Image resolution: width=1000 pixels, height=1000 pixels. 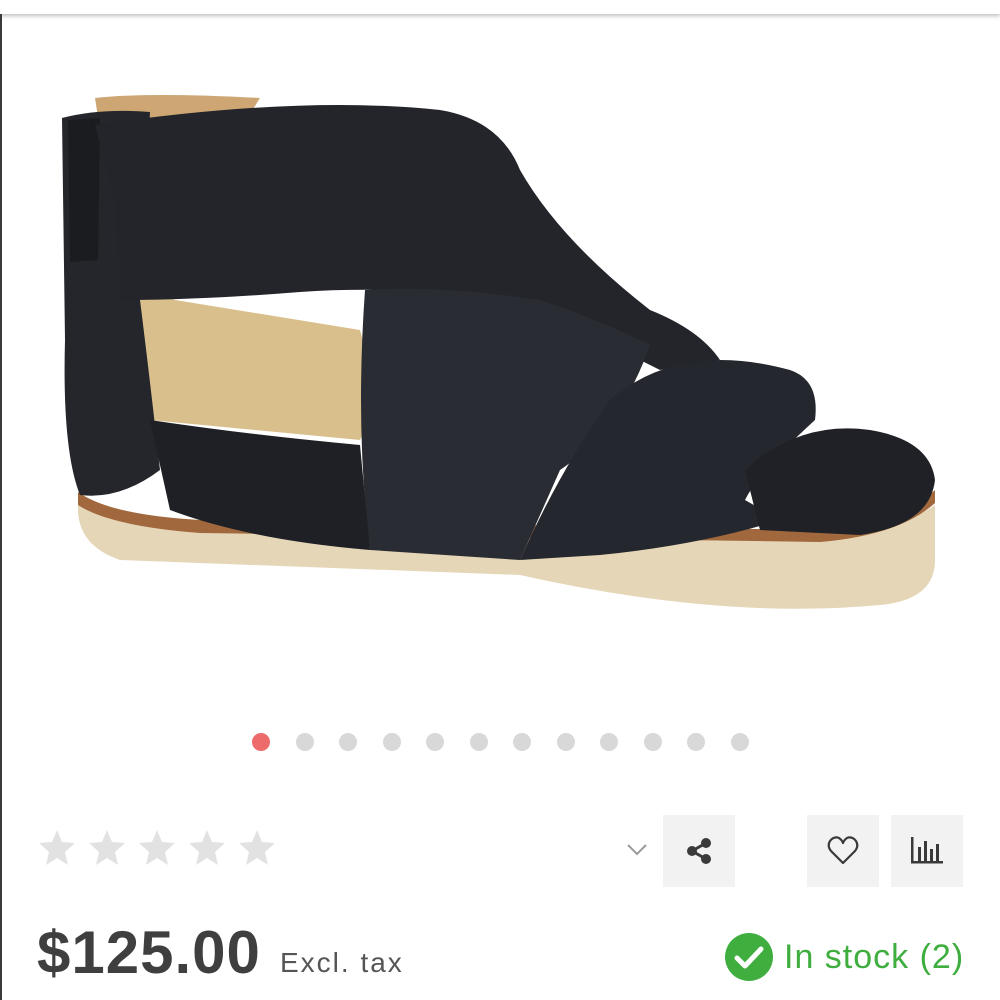 I want to click on wishlist-button, so click(x=843, y=851).